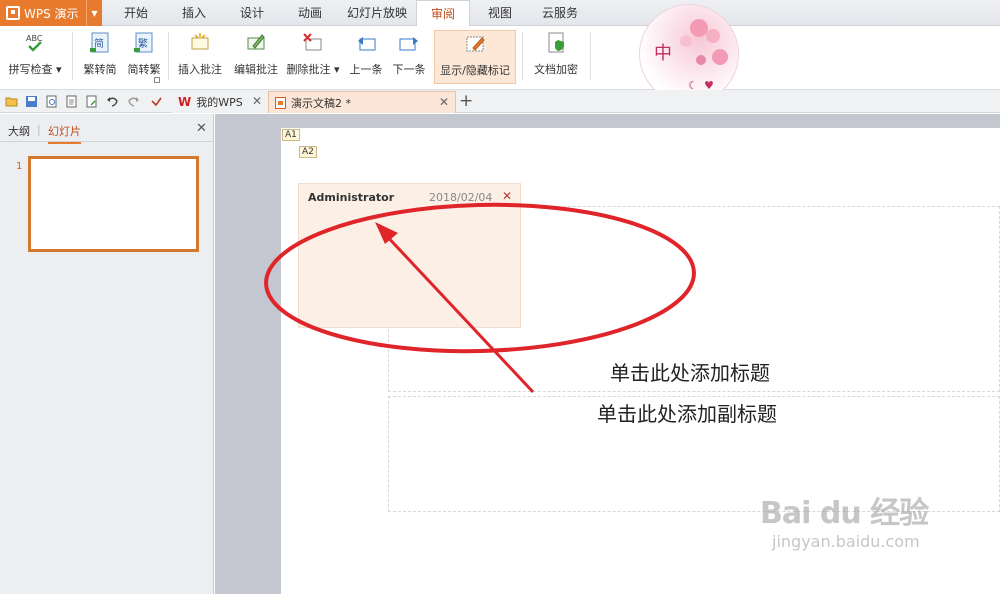 This screenshot has height=594, width=1000. What do you see at coordinates (409, 57) in the screenshot?
I see `next-comment-button: 下一条` at bounding box center [409, 57].